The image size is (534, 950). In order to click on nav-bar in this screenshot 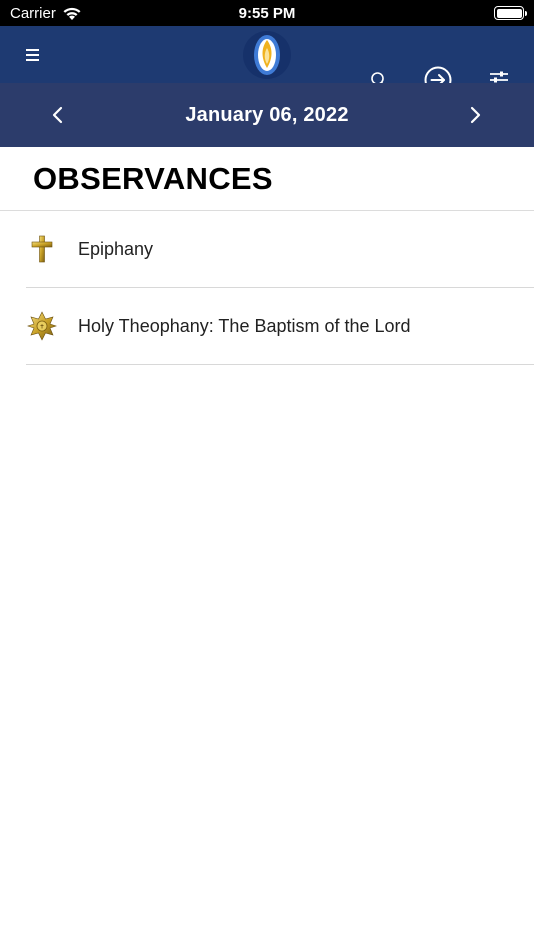, I will do `click(267, 60)`.